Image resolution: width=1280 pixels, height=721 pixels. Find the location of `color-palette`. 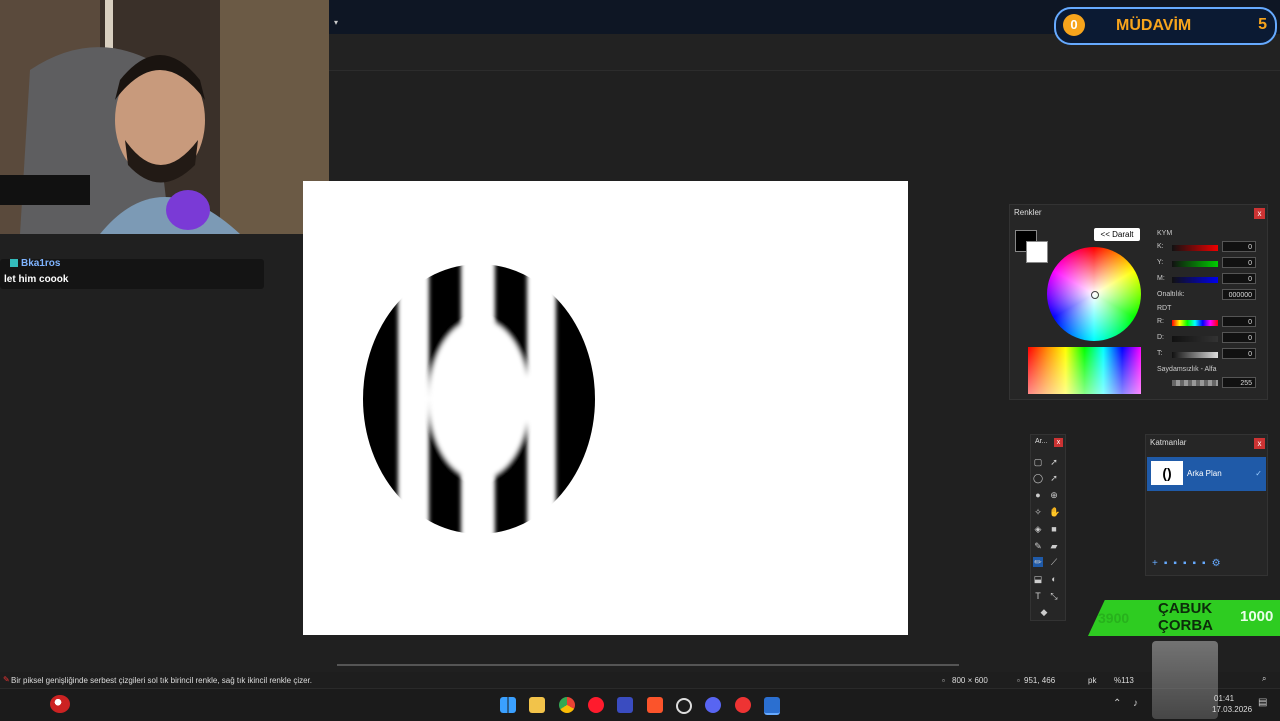

color-palette is located at coordinates (1084, 370).